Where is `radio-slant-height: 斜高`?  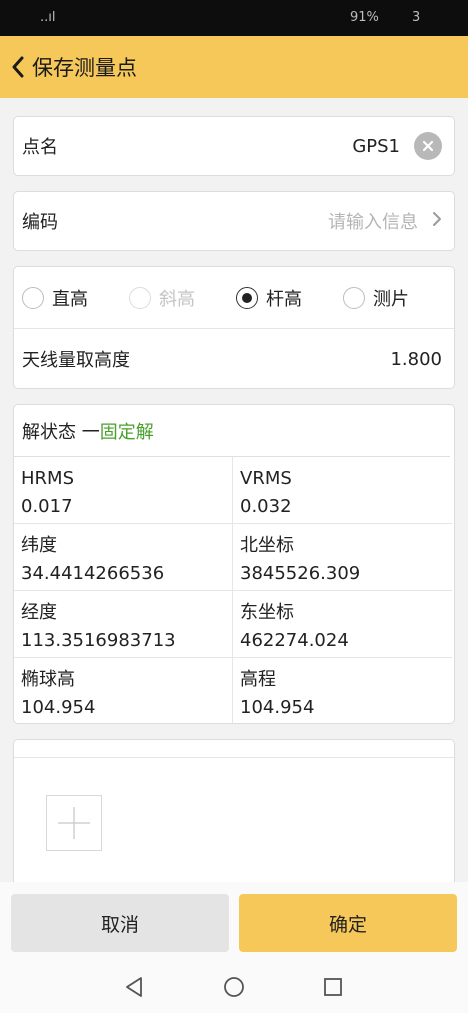
radio-slant-height: 斜高 is located at coordinates (182, 298).